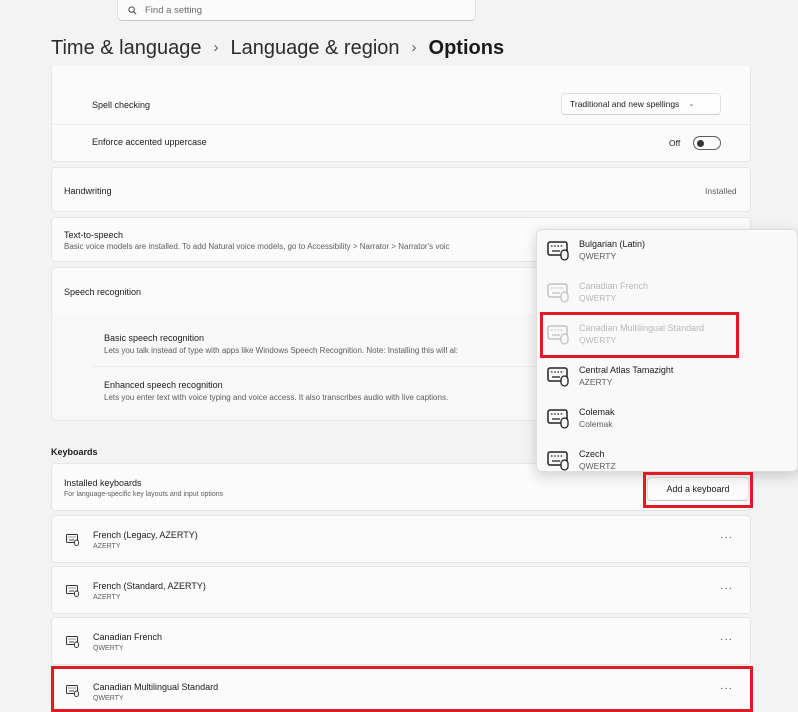 Image resolution: width=798 pixels, height=712 pixels. What do you see at coordinates (596, 424) in the screenshot?
I see `picker-item-layout: Colemak` at bounding box center [596, 424].